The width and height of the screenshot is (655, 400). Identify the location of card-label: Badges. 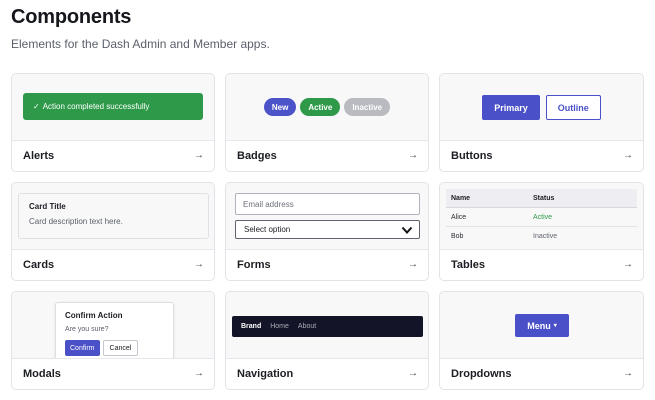
(257, 155).